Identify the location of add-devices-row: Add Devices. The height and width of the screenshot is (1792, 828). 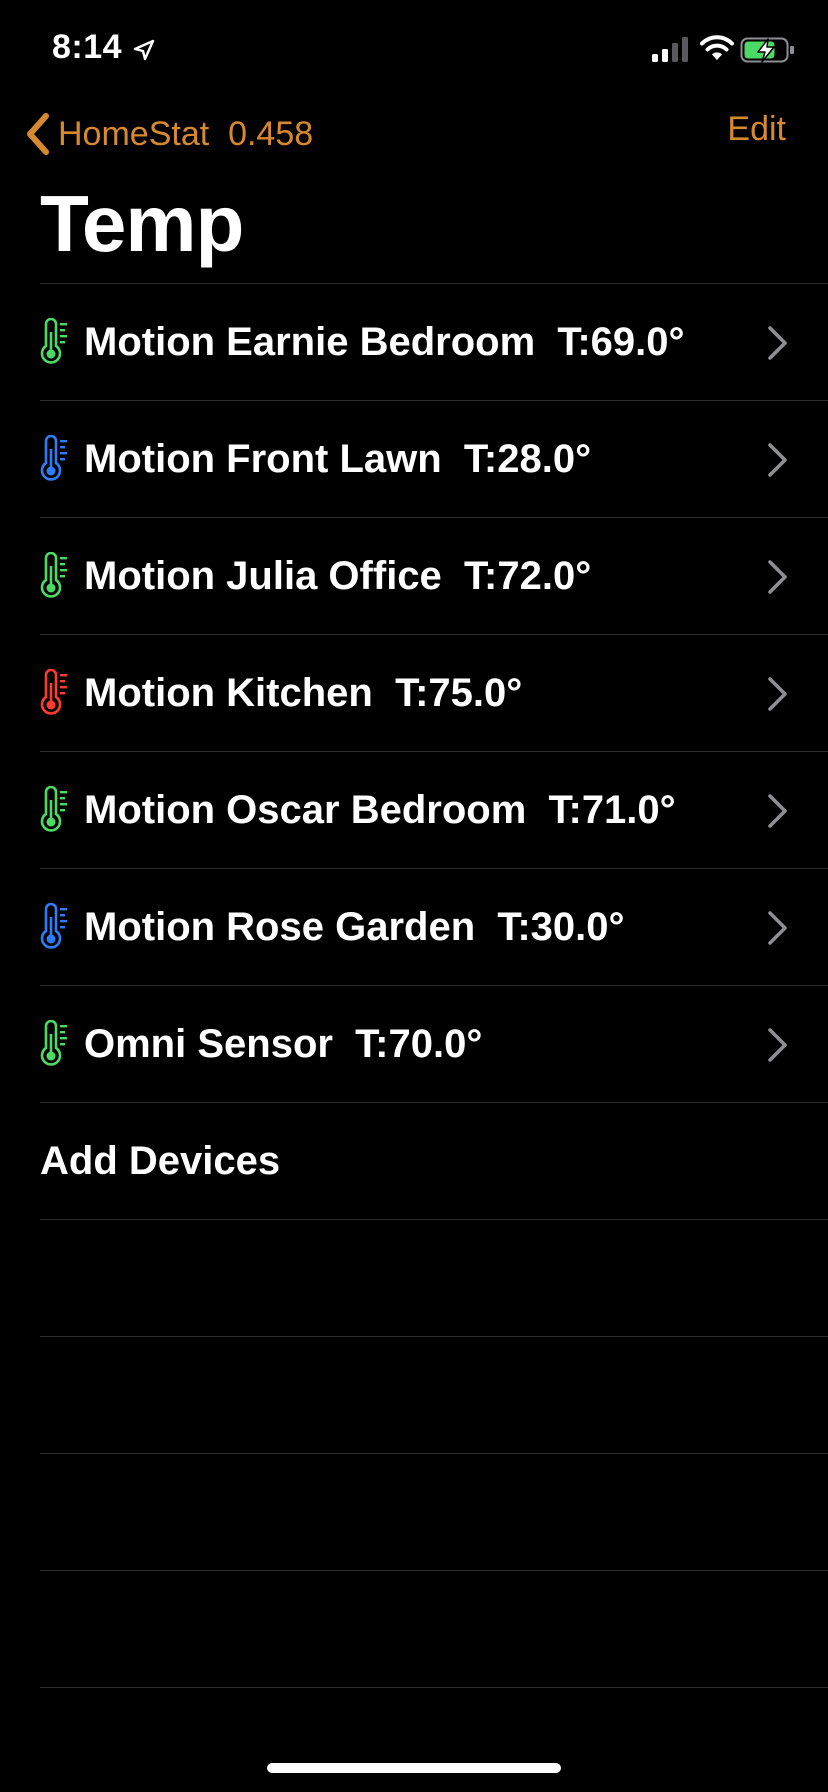
(414, 1161).